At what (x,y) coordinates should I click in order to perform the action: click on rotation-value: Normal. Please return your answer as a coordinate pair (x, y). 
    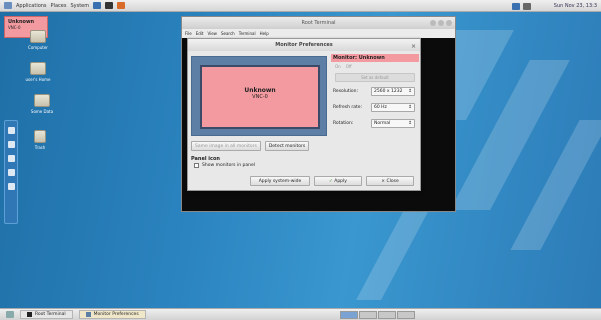
    Looking at the image, I should click on (382, 123).